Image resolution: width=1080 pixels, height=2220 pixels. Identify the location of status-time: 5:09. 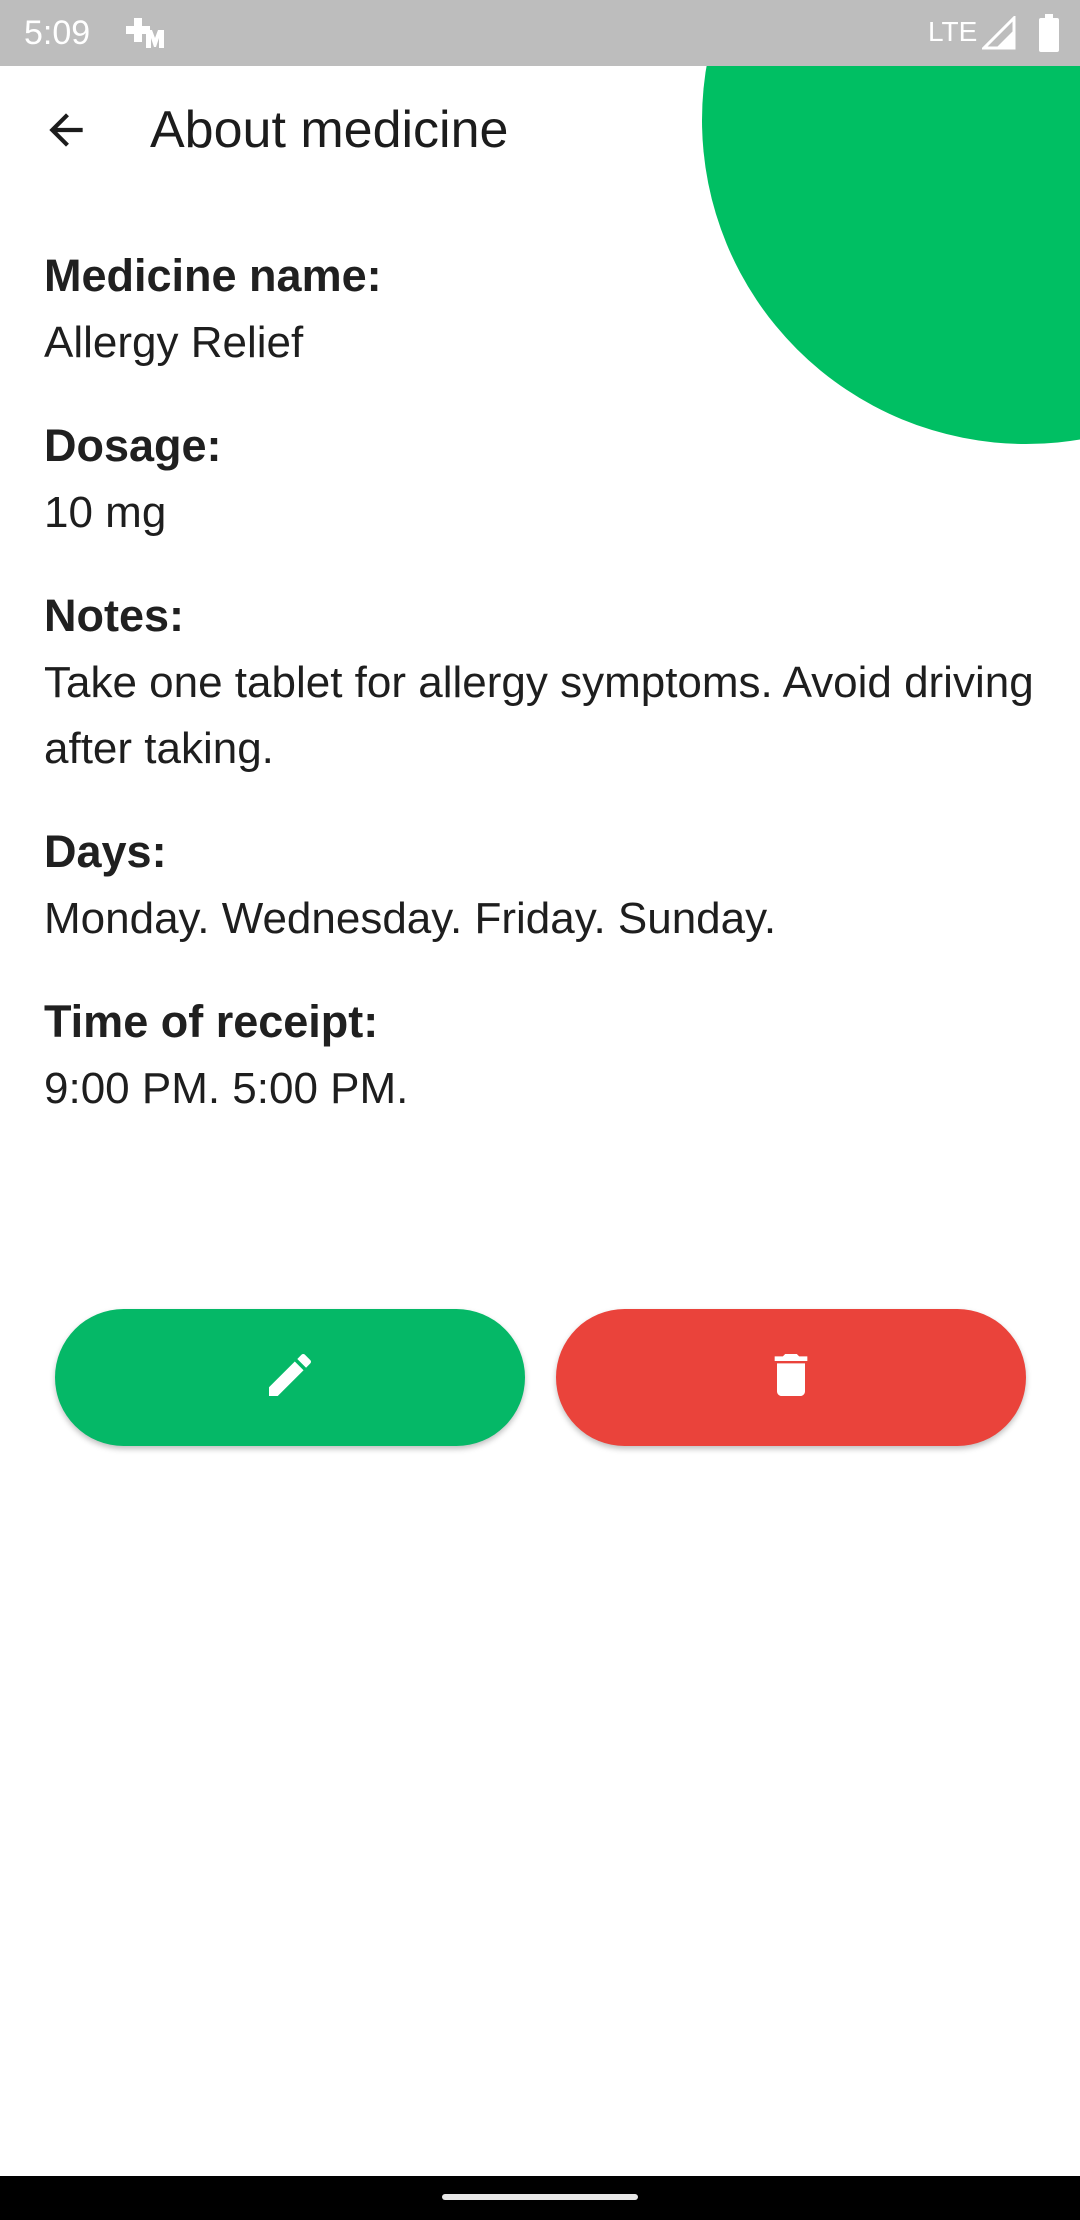
(57, 33).